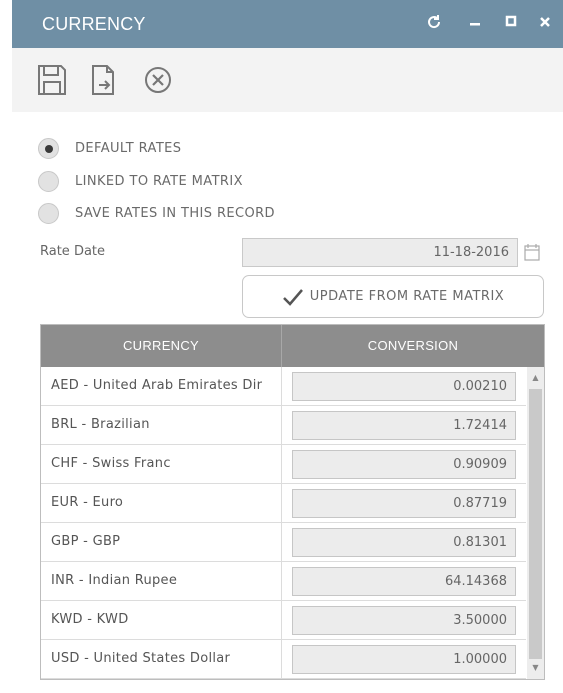  What do you see at coordinates (161, 503) in the screenshot?
I see `currency-cell: EUR - Euro` at bounding box center [161, 503].